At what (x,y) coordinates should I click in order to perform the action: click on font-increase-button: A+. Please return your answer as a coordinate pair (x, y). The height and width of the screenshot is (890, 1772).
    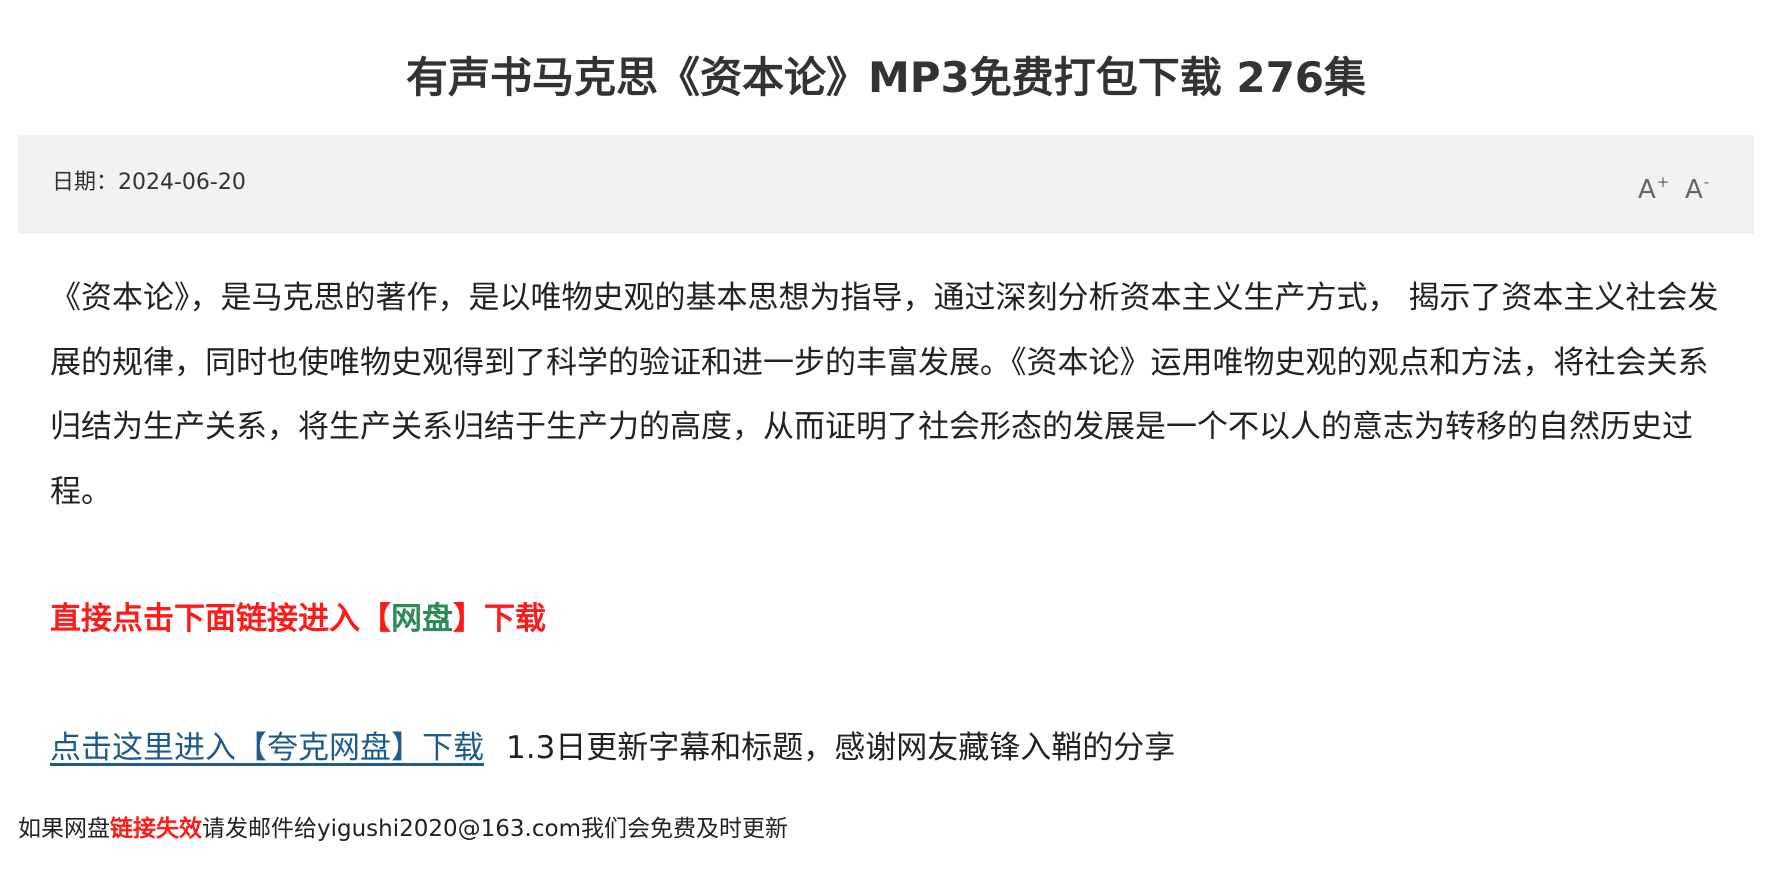
    Looking at the image, I should click on (1653, 186).